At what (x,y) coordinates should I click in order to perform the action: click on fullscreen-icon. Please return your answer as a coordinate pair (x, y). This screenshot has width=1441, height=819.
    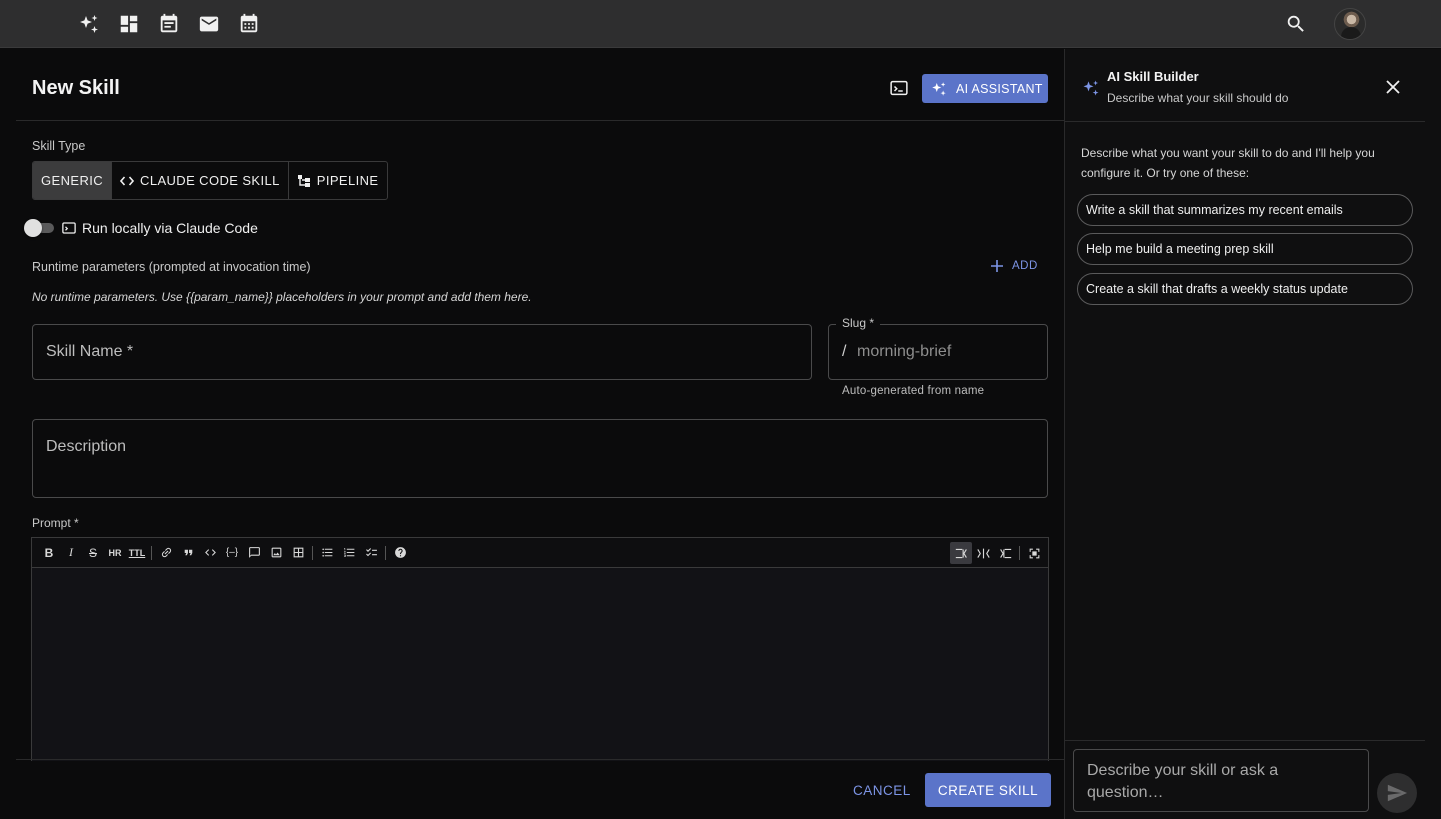
    Looking at the image, I should click on (1034, 553).